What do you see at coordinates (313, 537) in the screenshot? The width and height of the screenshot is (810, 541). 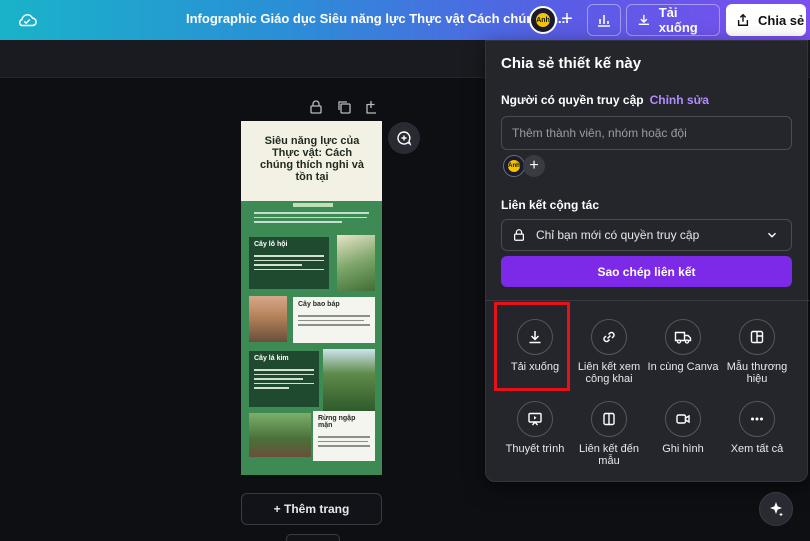 I see `page-toggle-tab` at bounding box center [313, 537].